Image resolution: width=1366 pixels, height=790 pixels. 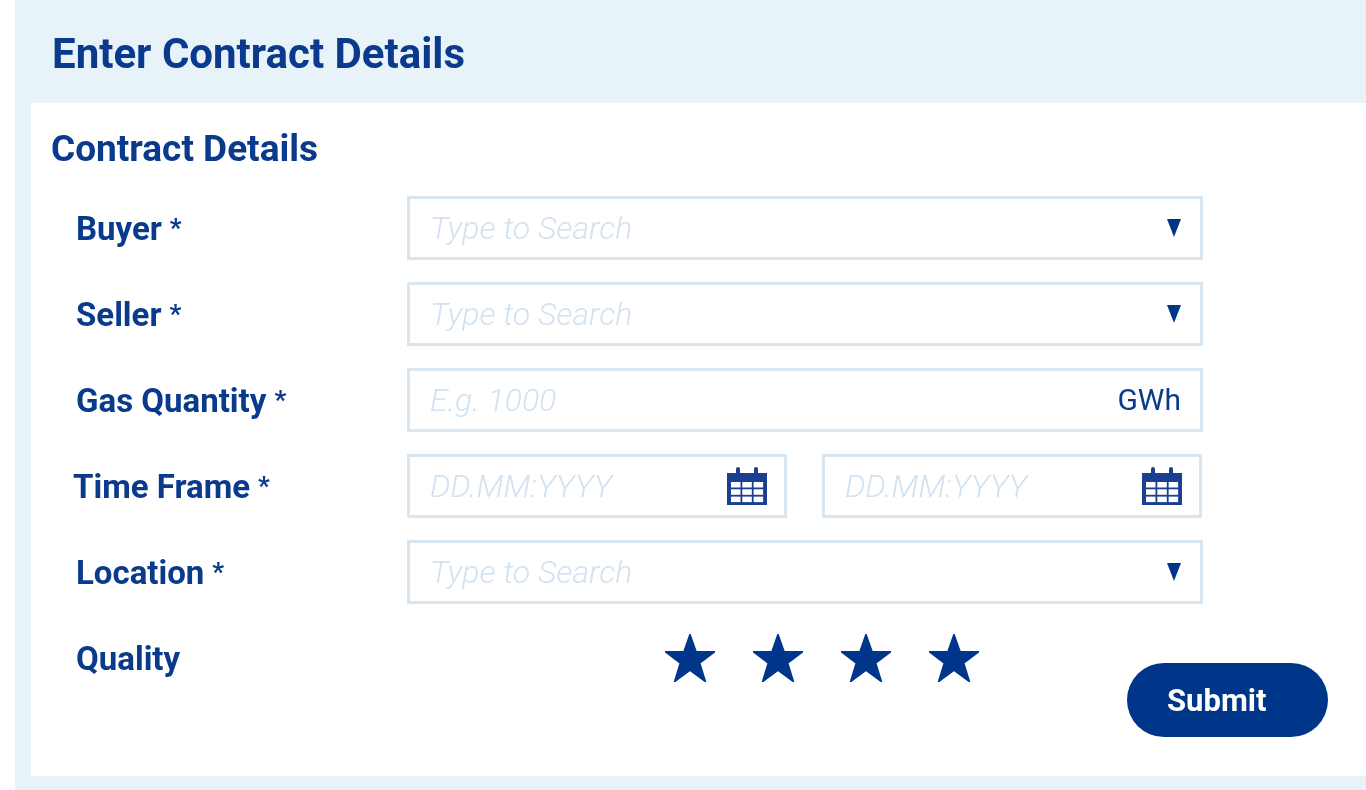 I want to click on submit-button: Submit, so click(x=1227, y=700).